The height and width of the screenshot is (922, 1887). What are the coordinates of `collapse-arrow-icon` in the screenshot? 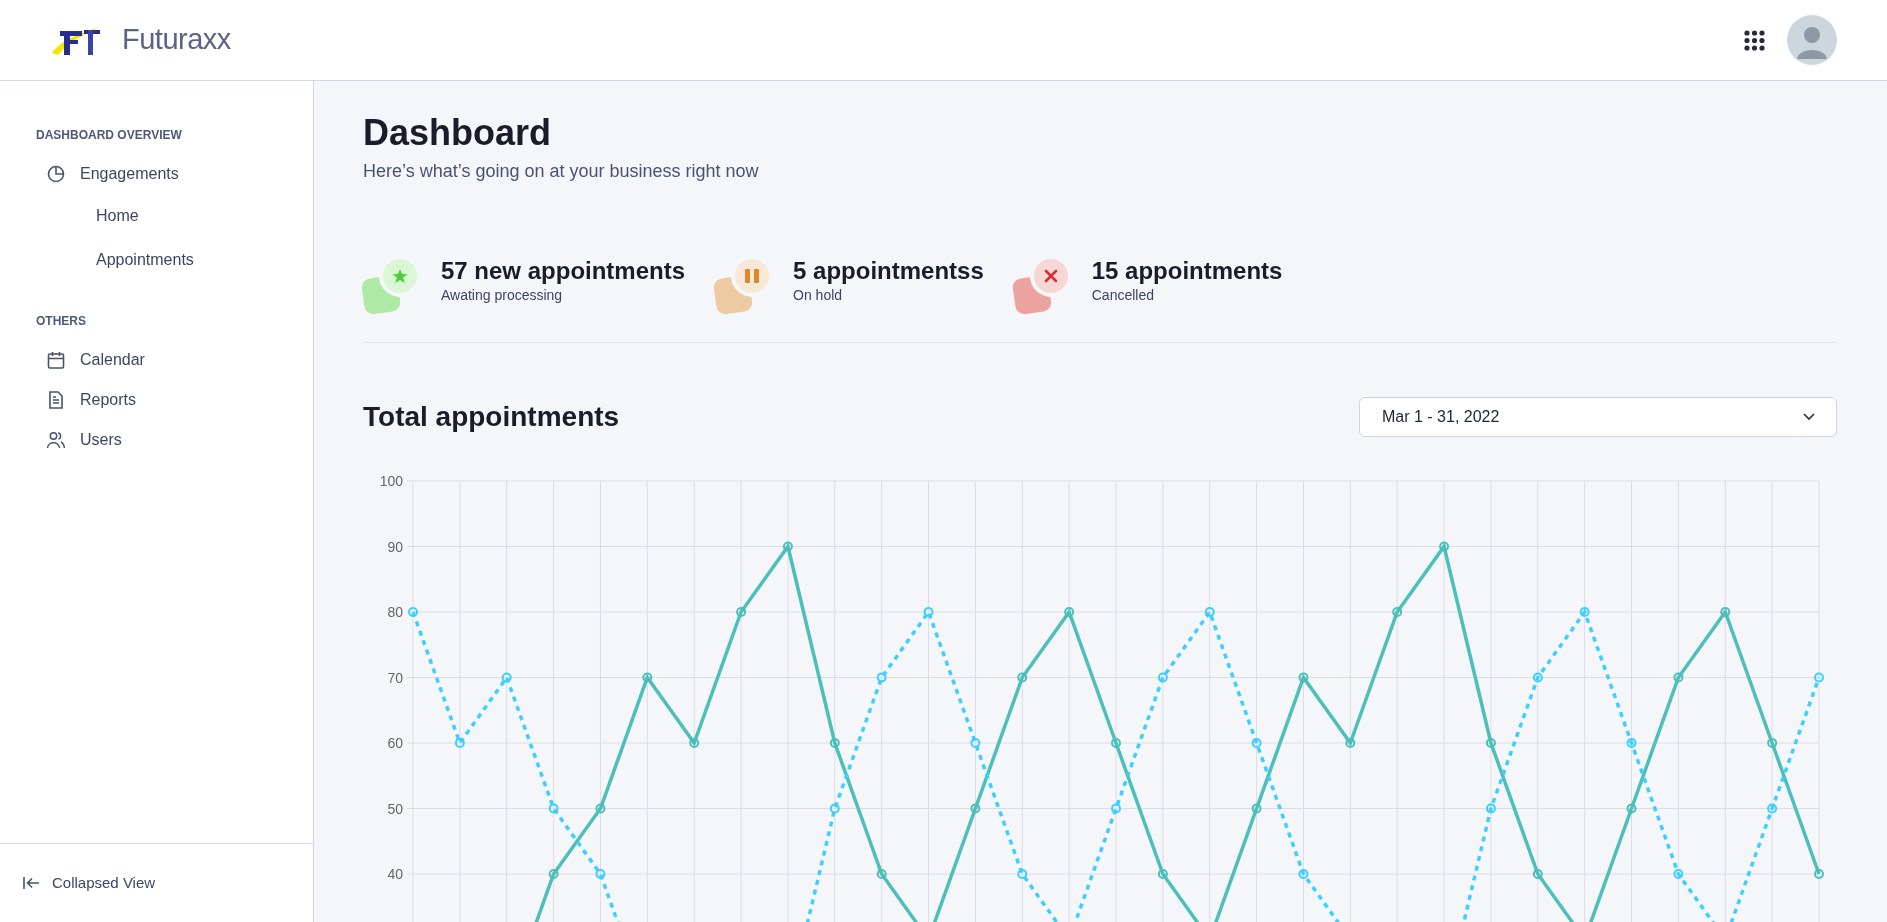 It's located at (31, 883).